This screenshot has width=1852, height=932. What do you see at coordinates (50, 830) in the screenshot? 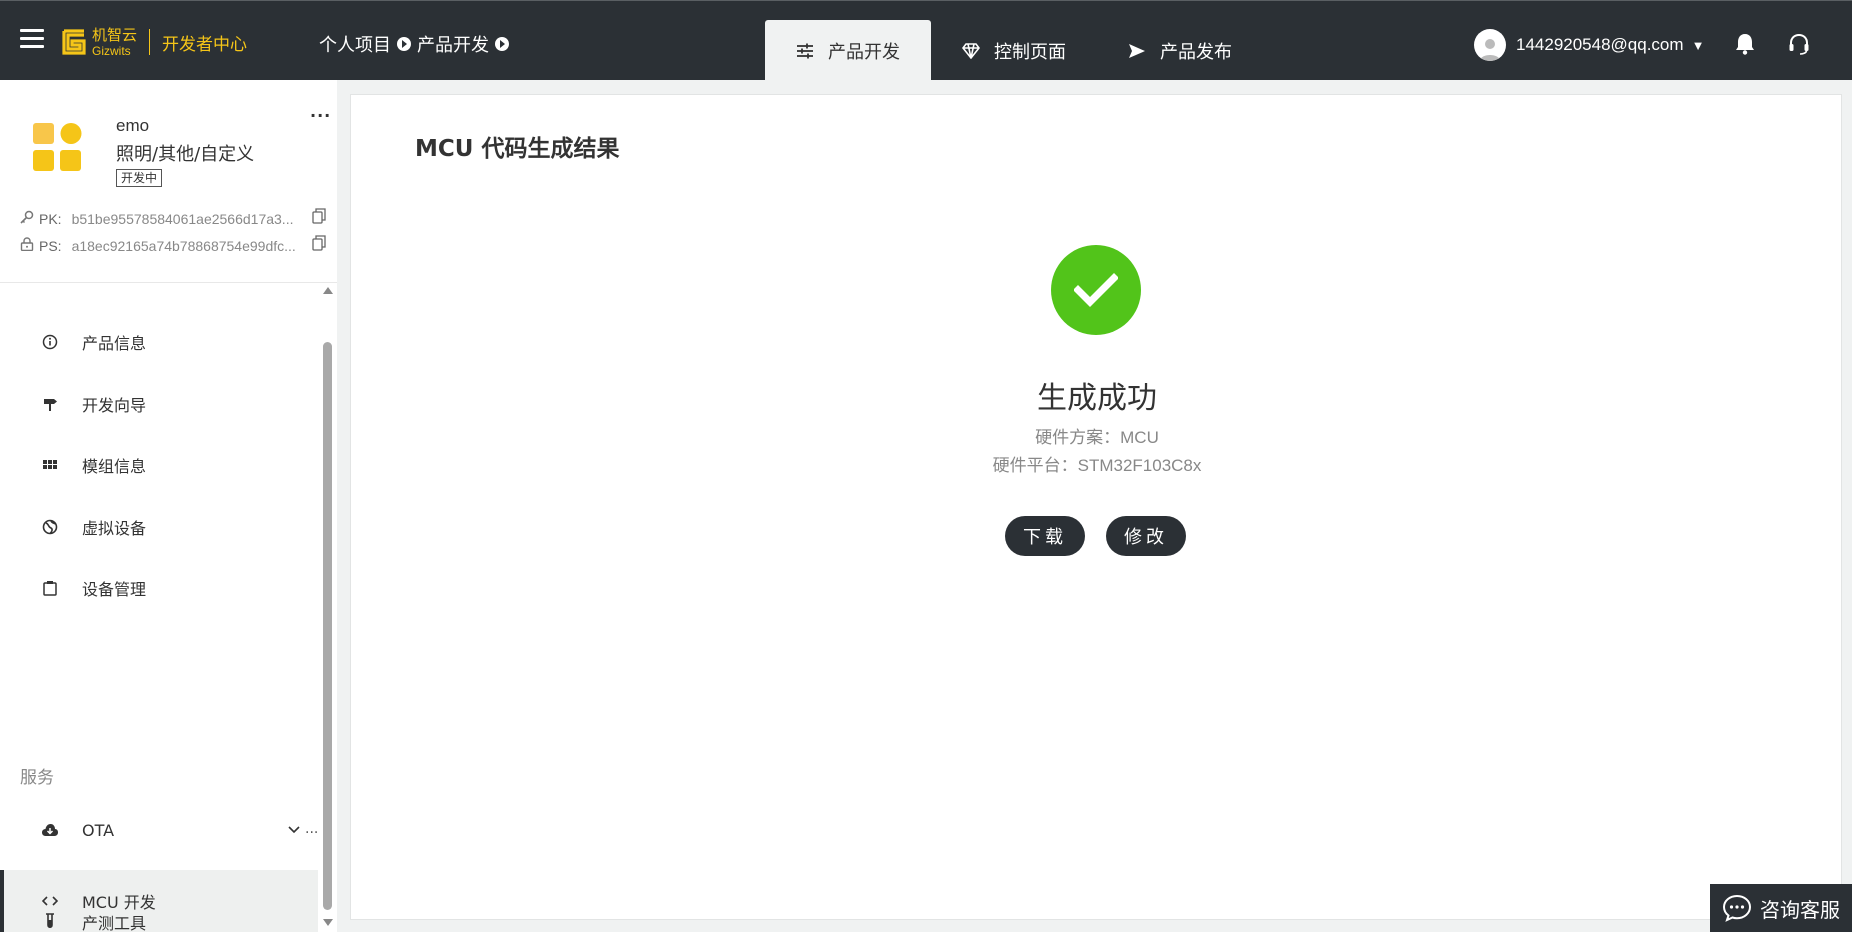
I see `cloud-download-icon` at bounding box center [50, 830].